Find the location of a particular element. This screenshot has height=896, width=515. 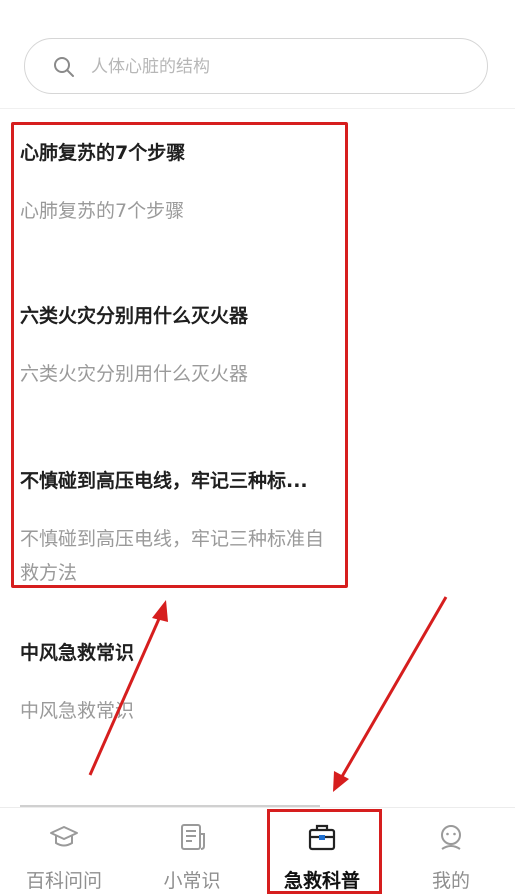

tab-label: 百科问问 is located at coordinates (63, 881).